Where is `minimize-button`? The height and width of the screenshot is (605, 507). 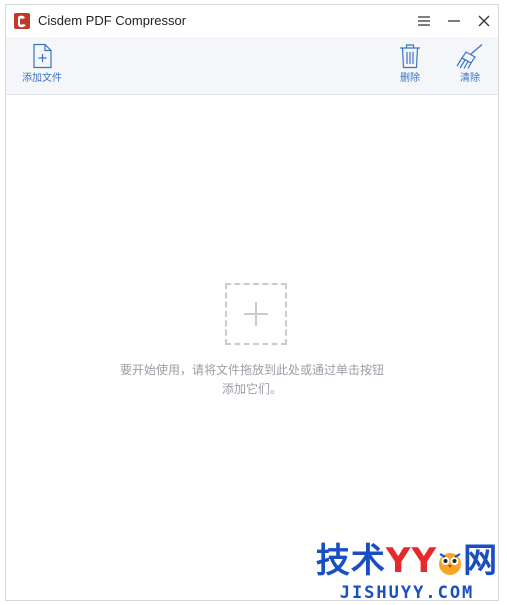 minimize-button is located at coordinates (454, 21).